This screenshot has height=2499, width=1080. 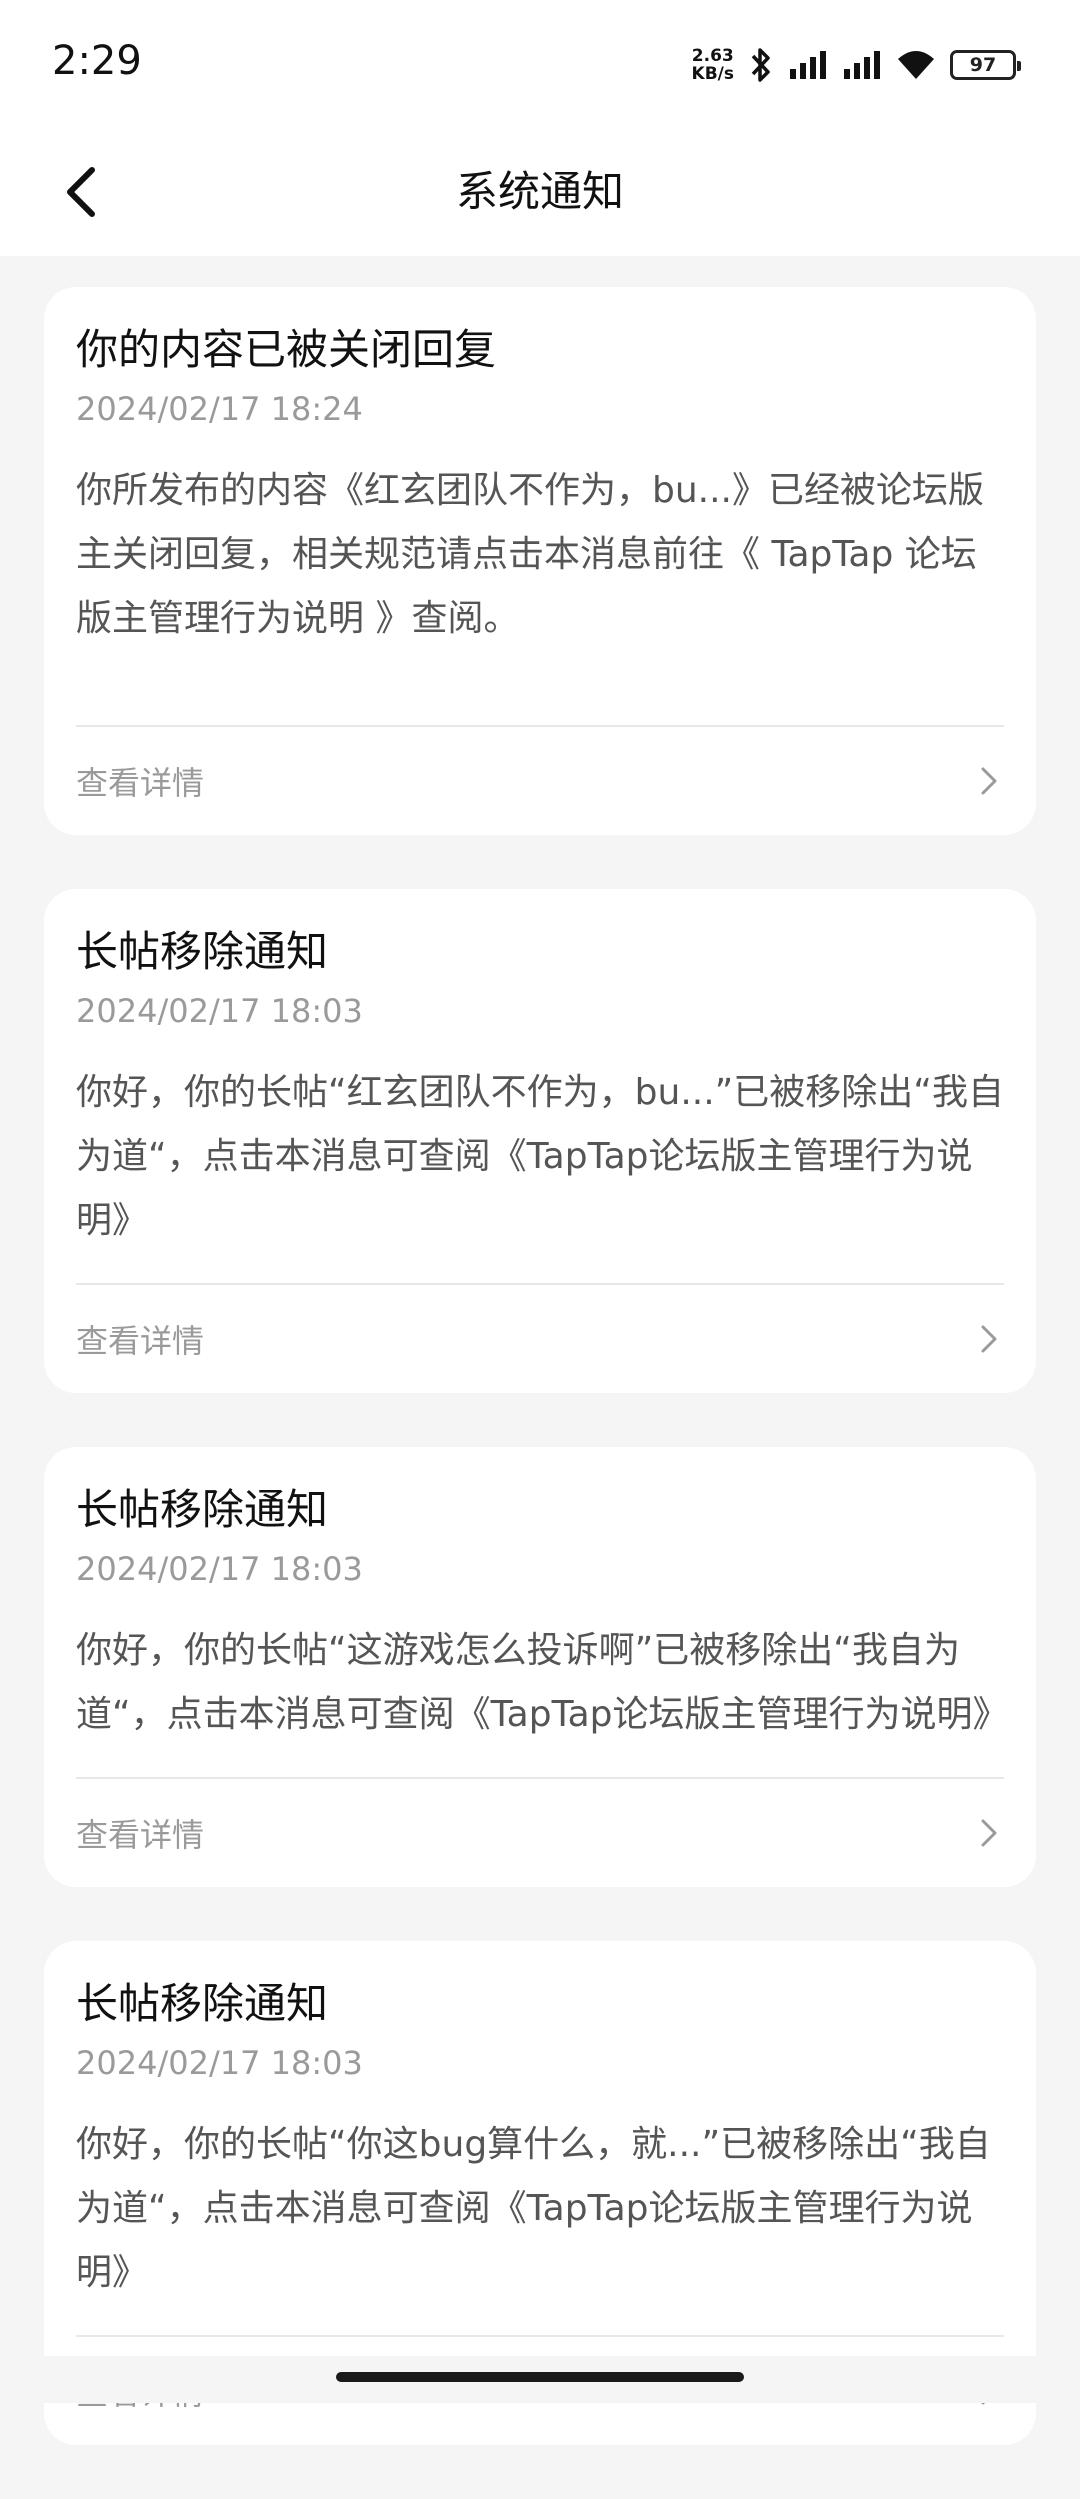 I want to click on status-time: 2:29, so click(x=97, y=61).